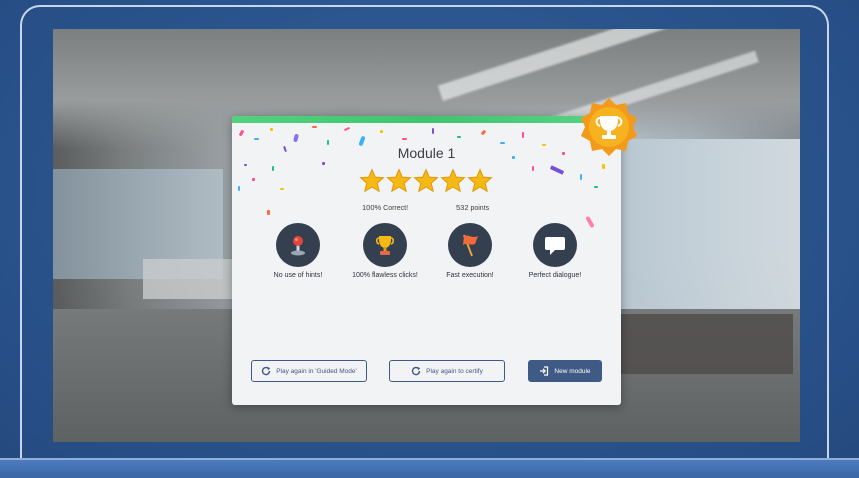 Image resolution: width=859 pixels, height=478 pixels. What do you see at coordinates (429, 468) in the screenshot?
I see `laptop-base` at bounding box center [429, 468].